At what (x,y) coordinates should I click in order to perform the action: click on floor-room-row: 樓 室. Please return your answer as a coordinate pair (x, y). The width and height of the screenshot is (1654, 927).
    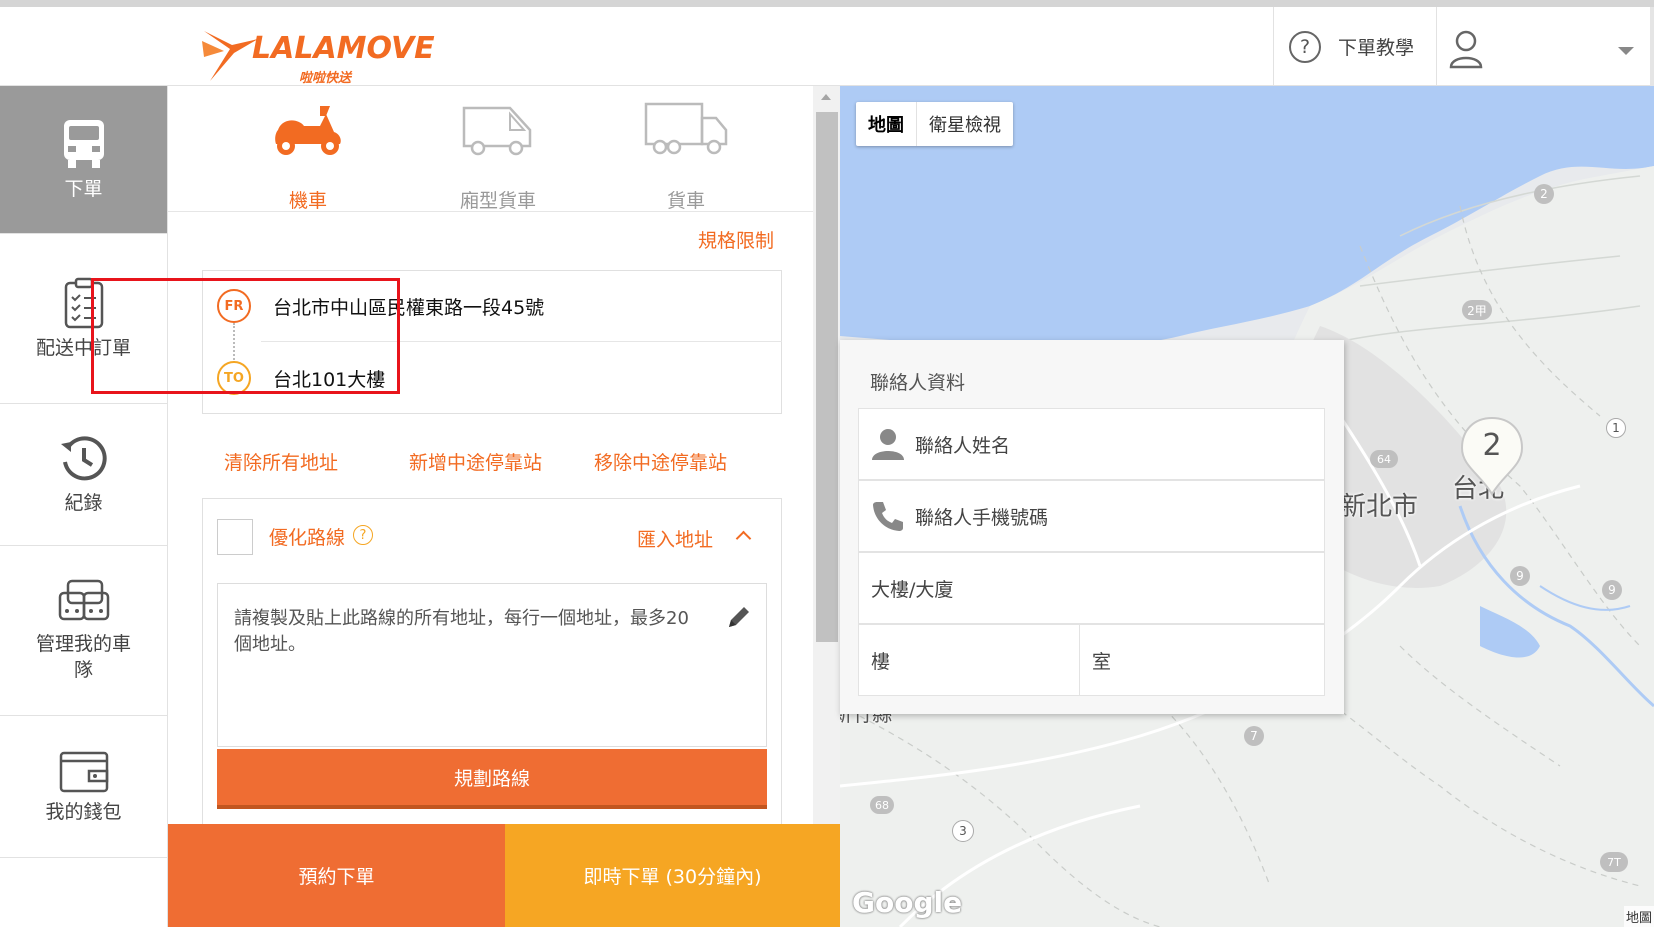
    Looking at the image, I should click on (1091, 660).